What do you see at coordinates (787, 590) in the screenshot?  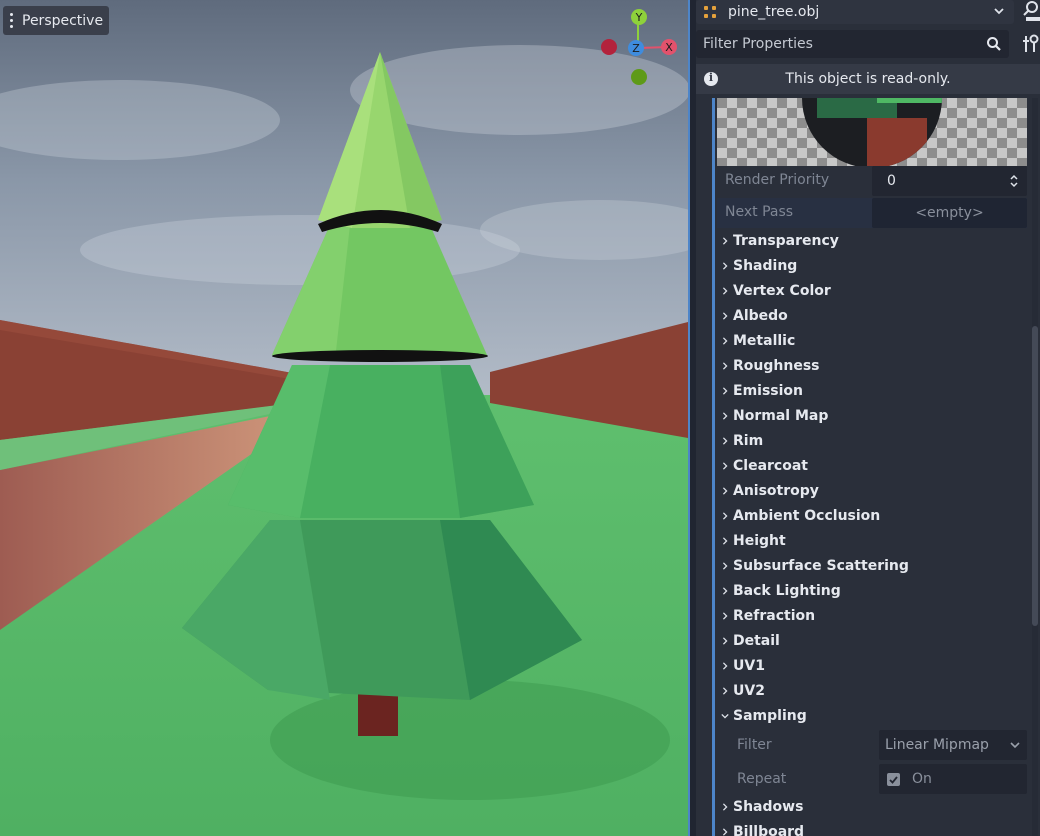 I see `section-label: Back Lighting` at bounding box center [787, 590].